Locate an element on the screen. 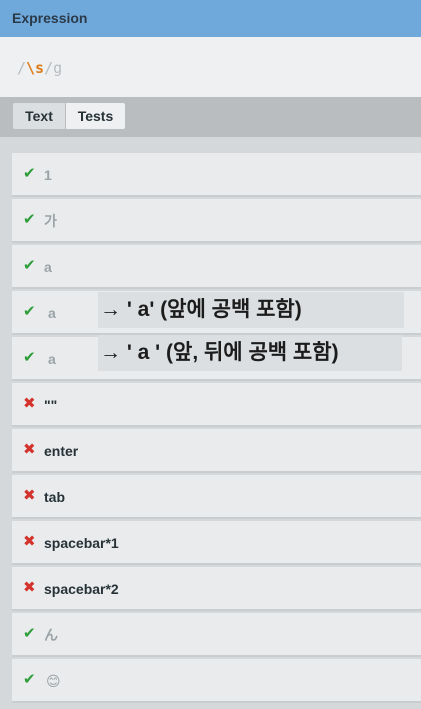  test-value: enter is located at coordinates (61, 451).